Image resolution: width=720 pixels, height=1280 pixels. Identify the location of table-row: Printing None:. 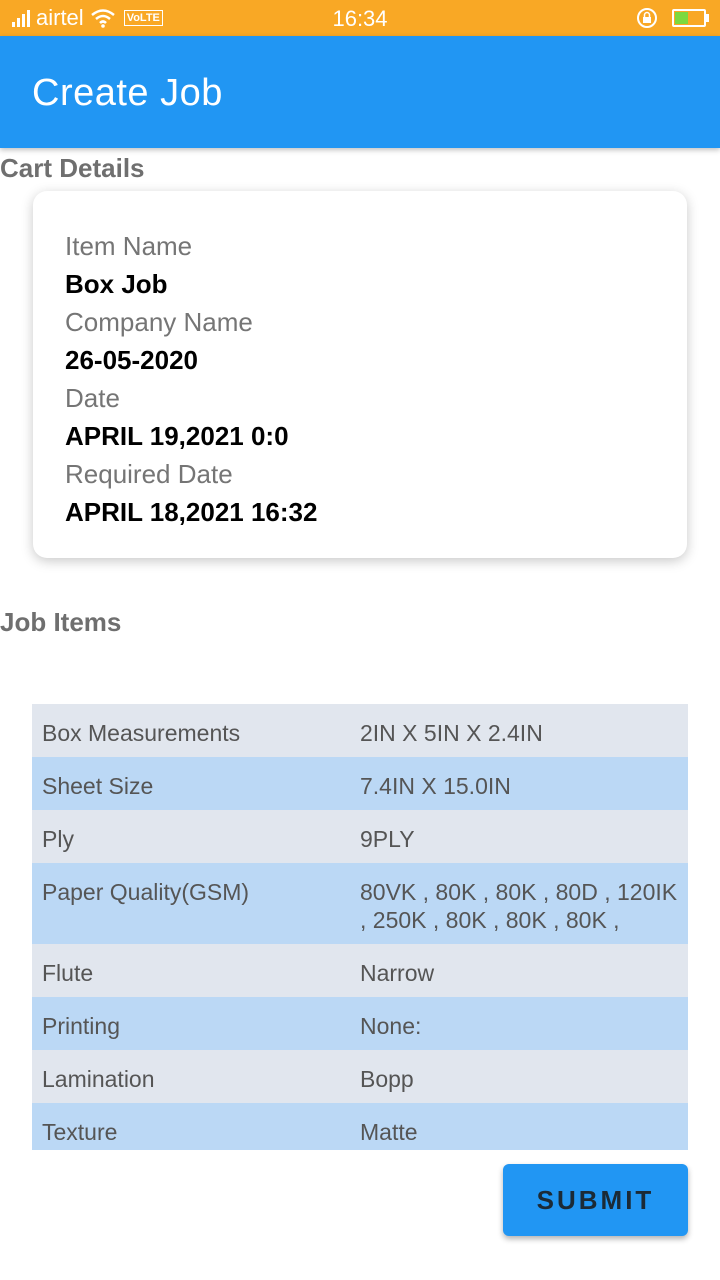
(360, 1023).